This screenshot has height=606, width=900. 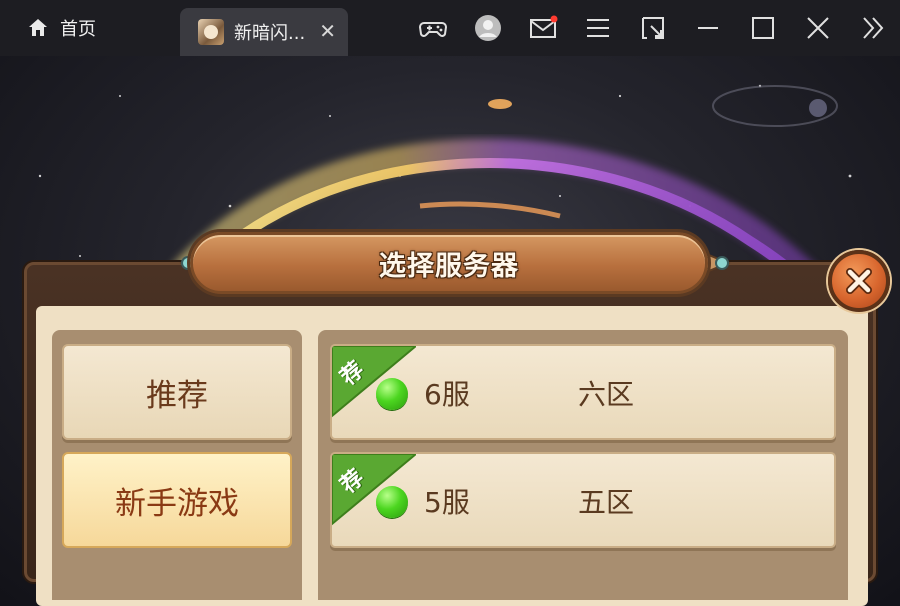 I want to click on server-zone: 五区, so click(x=606, y=502).